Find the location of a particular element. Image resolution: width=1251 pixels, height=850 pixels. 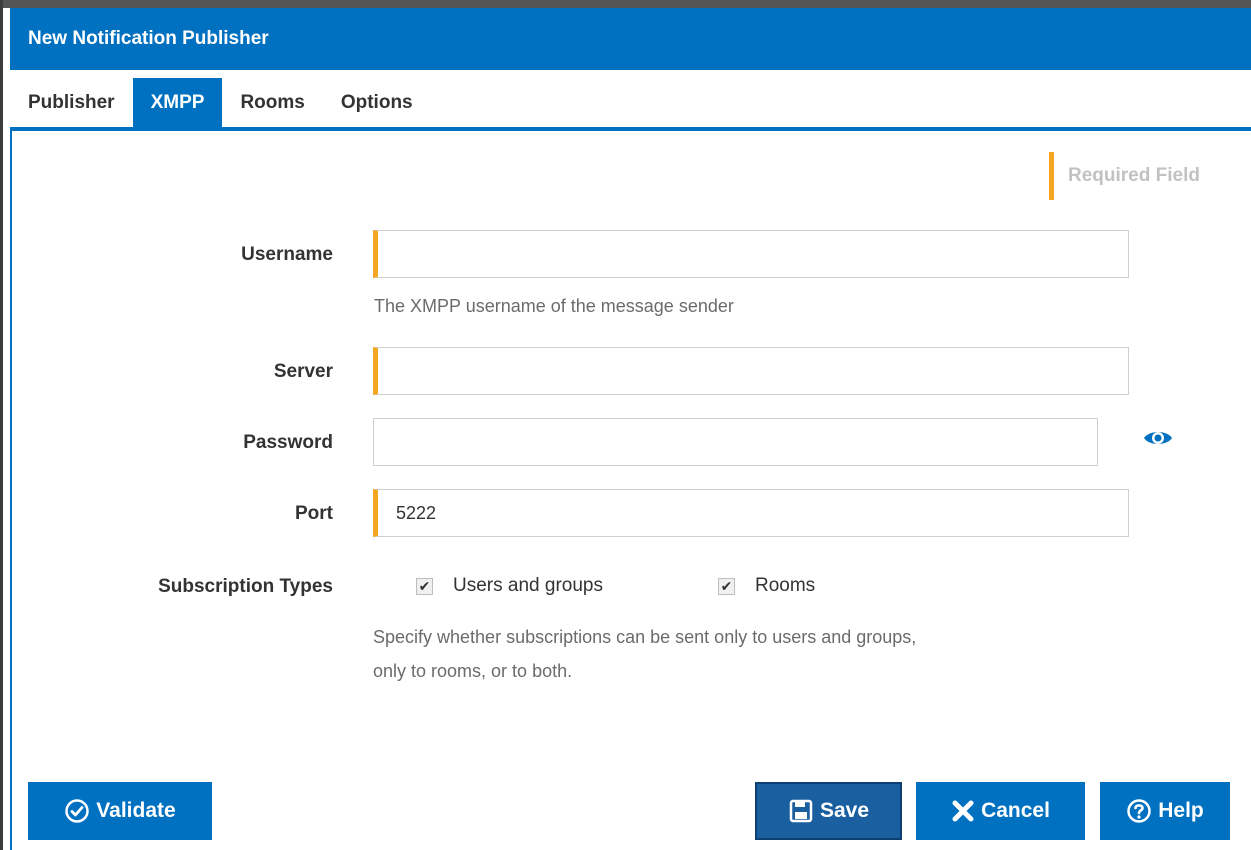

window-frame-top is located at coordinates (625, 4).